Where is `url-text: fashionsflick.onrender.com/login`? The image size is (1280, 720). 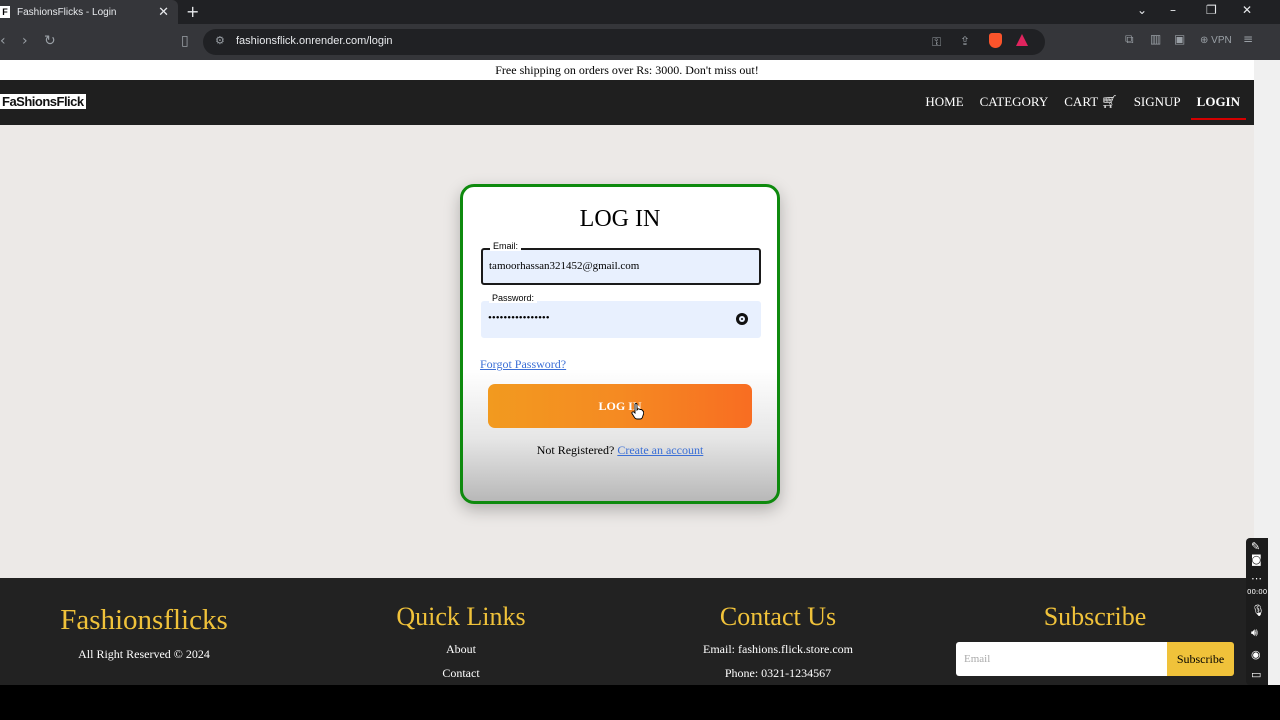 url-text: fashionsflick.onrender.com/login is located at coordinates (314, 41).